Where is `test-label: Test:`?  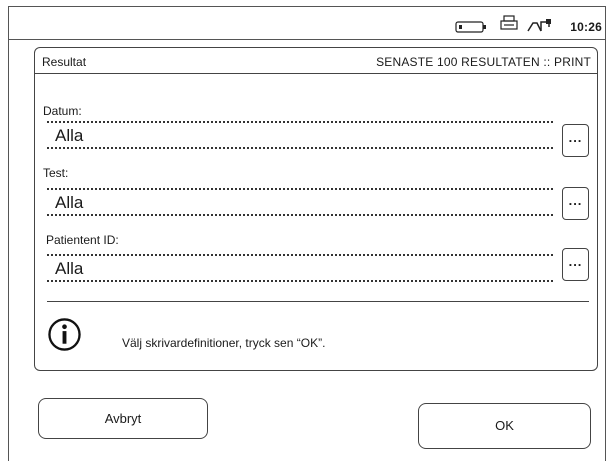 test-label: Test: is located at coordinates (56, 173).